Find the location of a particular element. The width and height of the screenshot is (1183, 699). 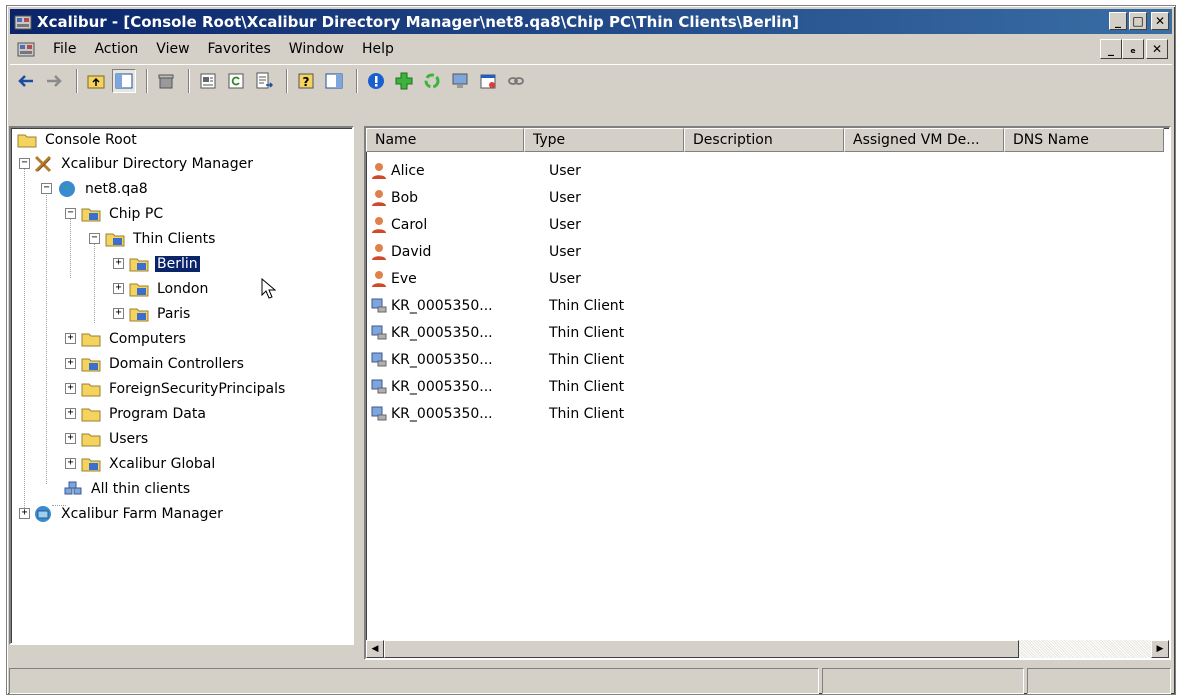

properties-button is located at coordinates (208, 81).